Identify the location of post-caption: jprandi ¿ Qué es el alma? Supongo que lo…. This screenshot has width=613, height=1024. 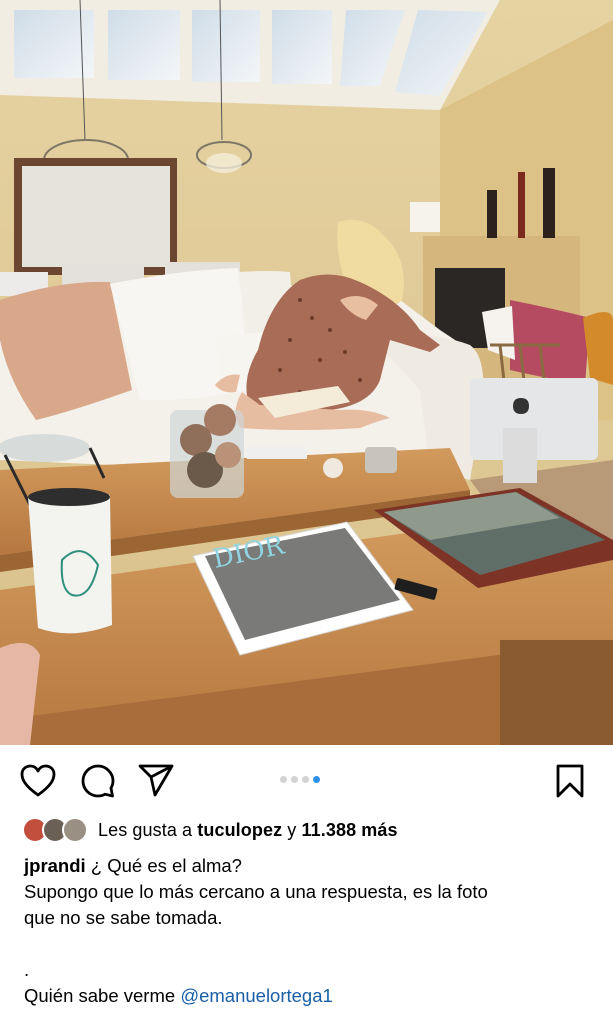
(311, 931).